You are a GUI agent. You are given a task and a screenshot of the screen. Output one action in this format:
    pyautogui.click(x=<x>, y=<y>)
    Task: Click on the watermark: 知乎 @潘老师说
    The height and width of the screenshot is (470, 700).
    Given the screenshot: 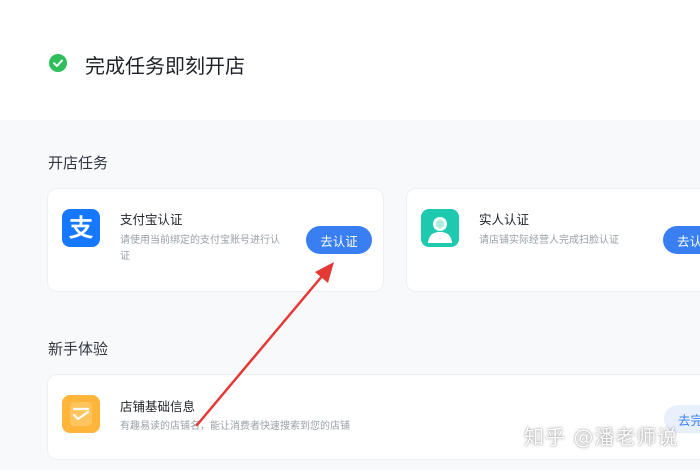 What is the action you would take?
    pyautogui.click(x=601, y=437)
    